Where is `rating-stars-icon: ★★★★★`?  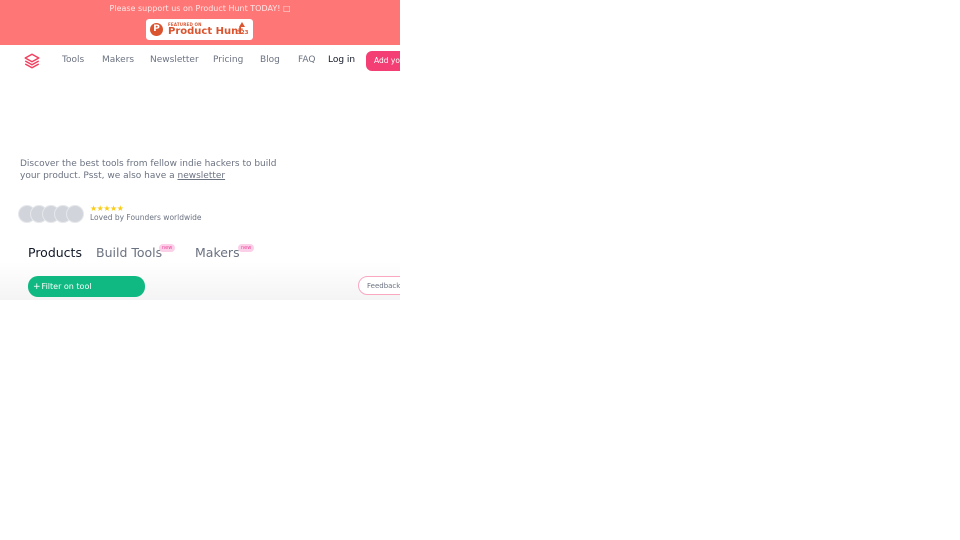
rating-stars-icon: ★★★★★ is located at coordinates (107, 208).